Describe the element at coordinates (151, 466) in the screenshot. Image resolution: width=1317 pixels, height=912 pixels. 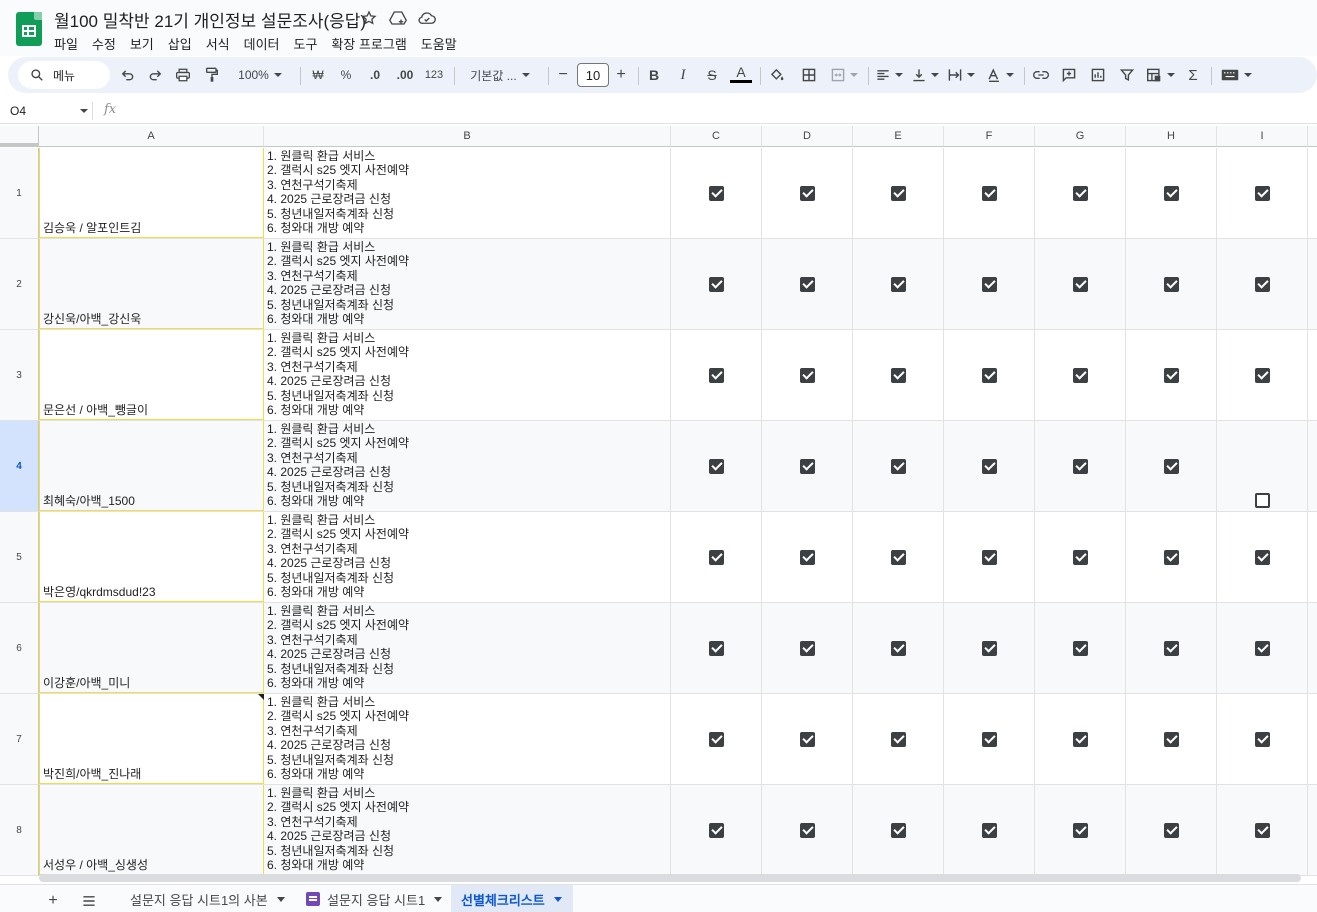
I see `name-cell: 최혜숙/아백_1500` at that location.